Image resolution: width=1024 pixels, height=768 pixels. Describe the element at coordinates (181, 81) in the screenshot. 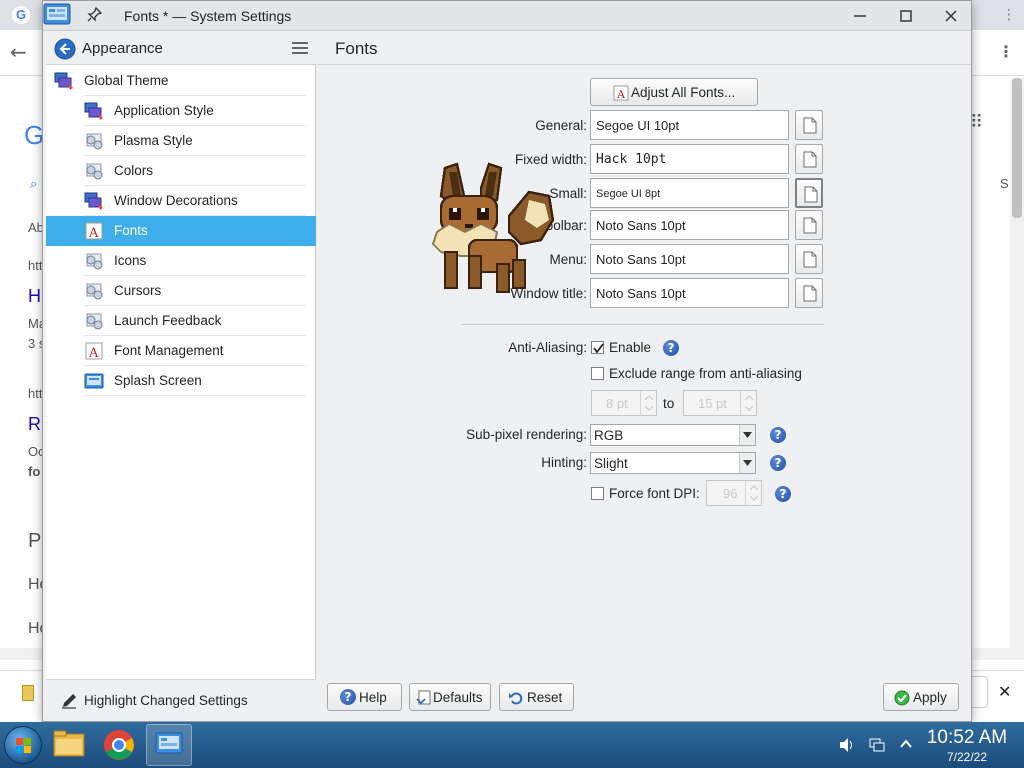

I see `sidebar-item-global-theme: Global Theme` at that location.